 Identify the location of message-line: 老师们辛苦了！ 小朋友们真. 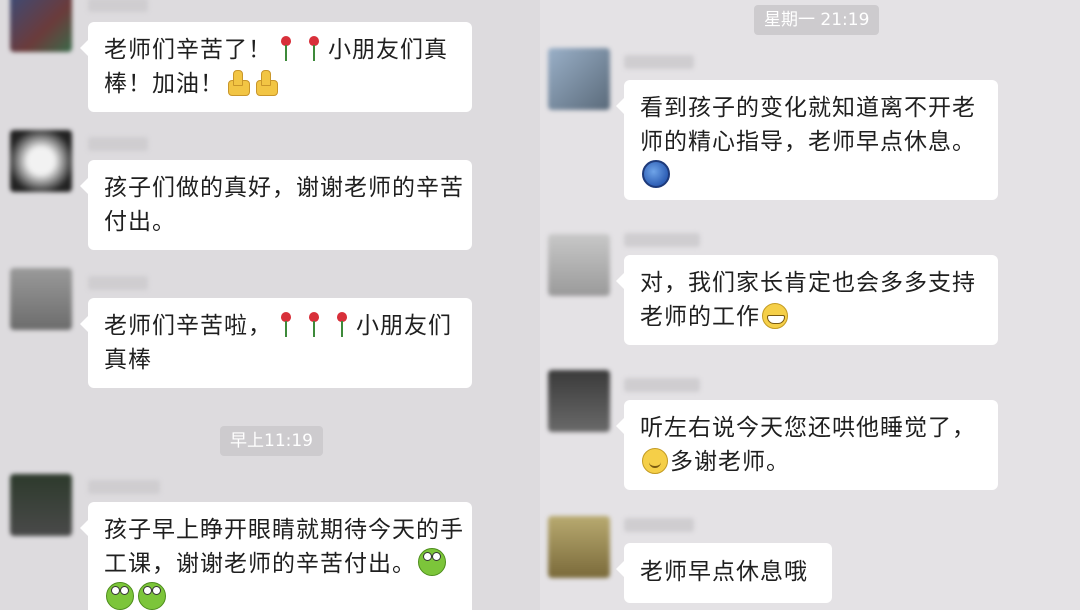
(276, 49).